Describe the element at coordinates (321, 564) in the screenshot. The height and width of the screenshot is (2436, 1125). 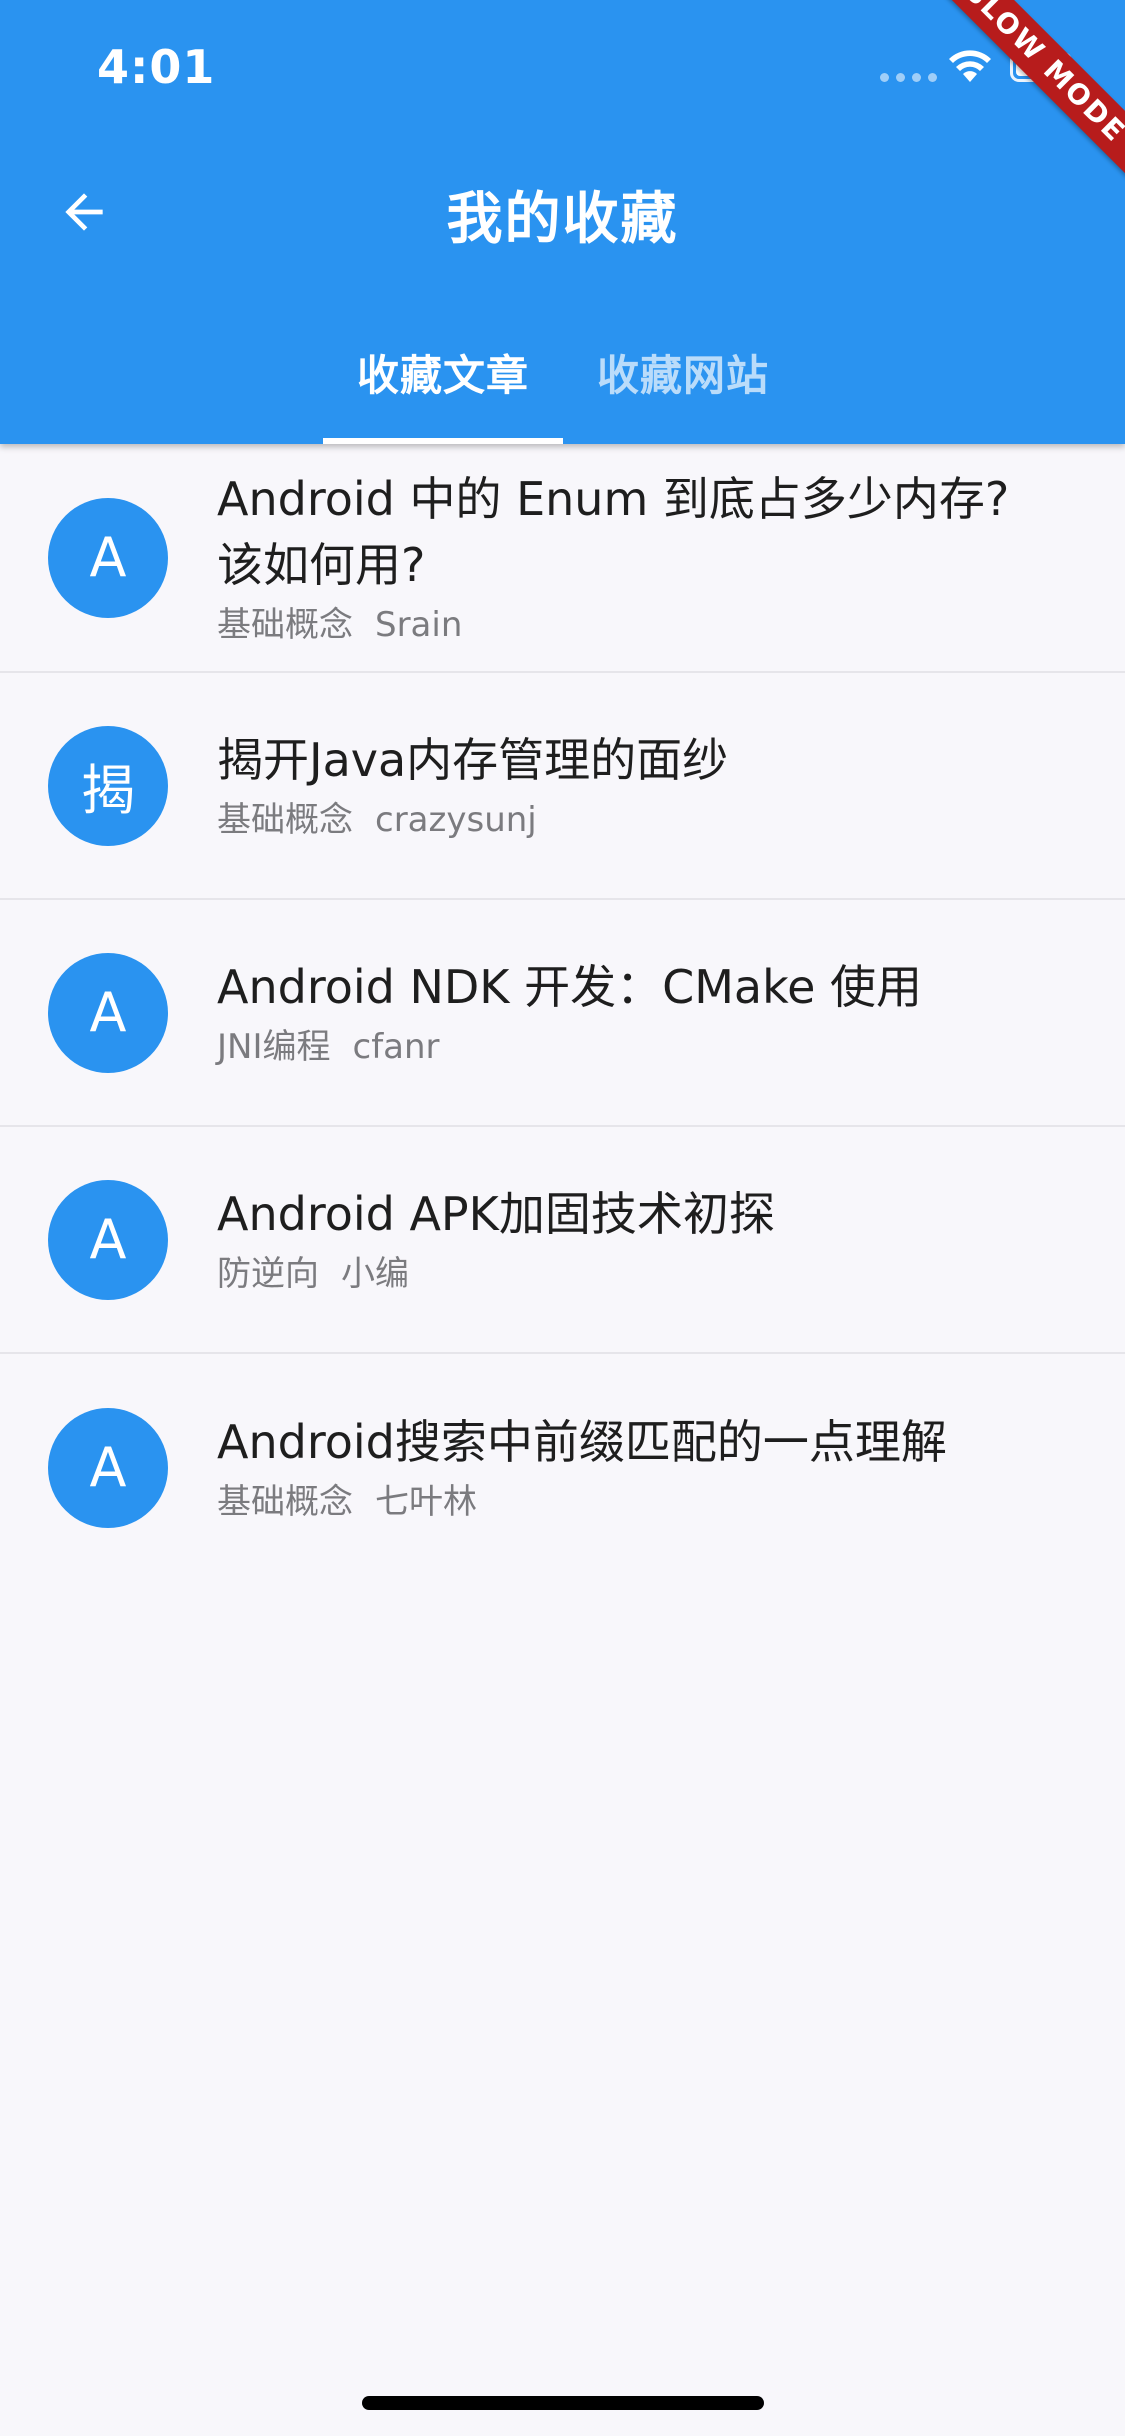
I see `article-title-line: 该如何用?` at that location.